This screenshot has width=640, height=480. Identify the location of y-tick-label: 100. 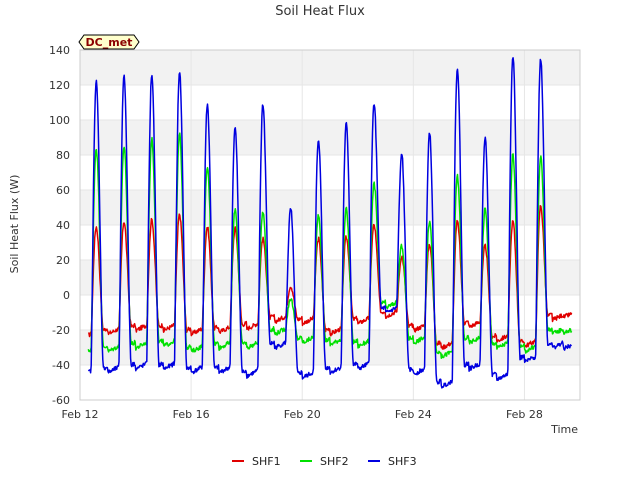
(59, 120).